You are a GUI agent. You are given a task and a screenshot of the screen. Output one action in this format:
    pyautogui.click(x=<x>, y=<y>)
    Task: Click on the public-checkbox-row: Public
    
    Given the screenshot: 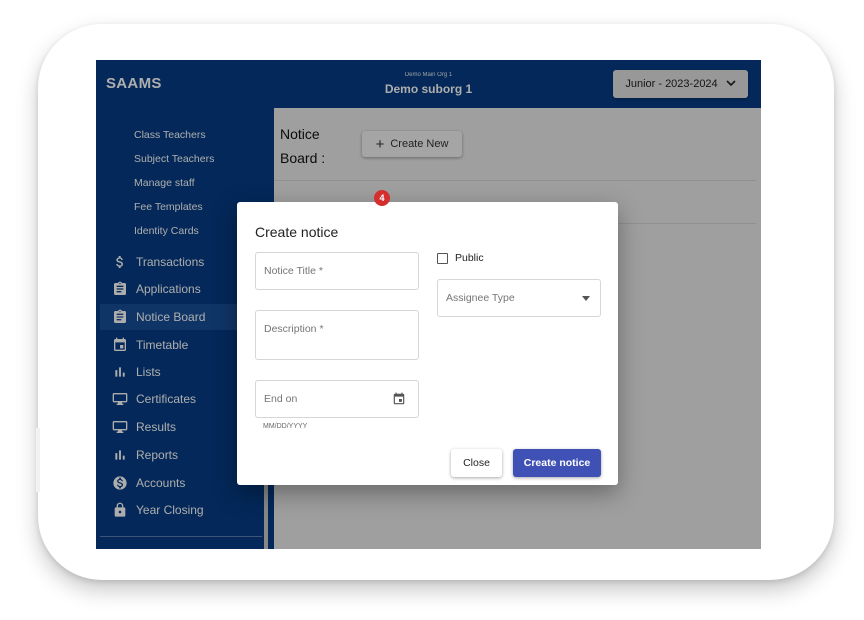 What is the action you would take?
    pyautogui.click(x=460, y=258)
    